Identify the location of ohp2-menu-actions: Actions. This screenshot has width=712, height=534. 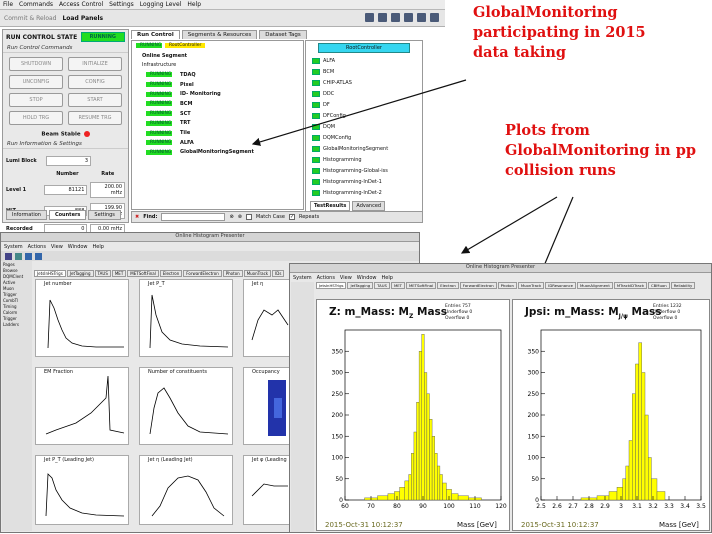
(326, 278).